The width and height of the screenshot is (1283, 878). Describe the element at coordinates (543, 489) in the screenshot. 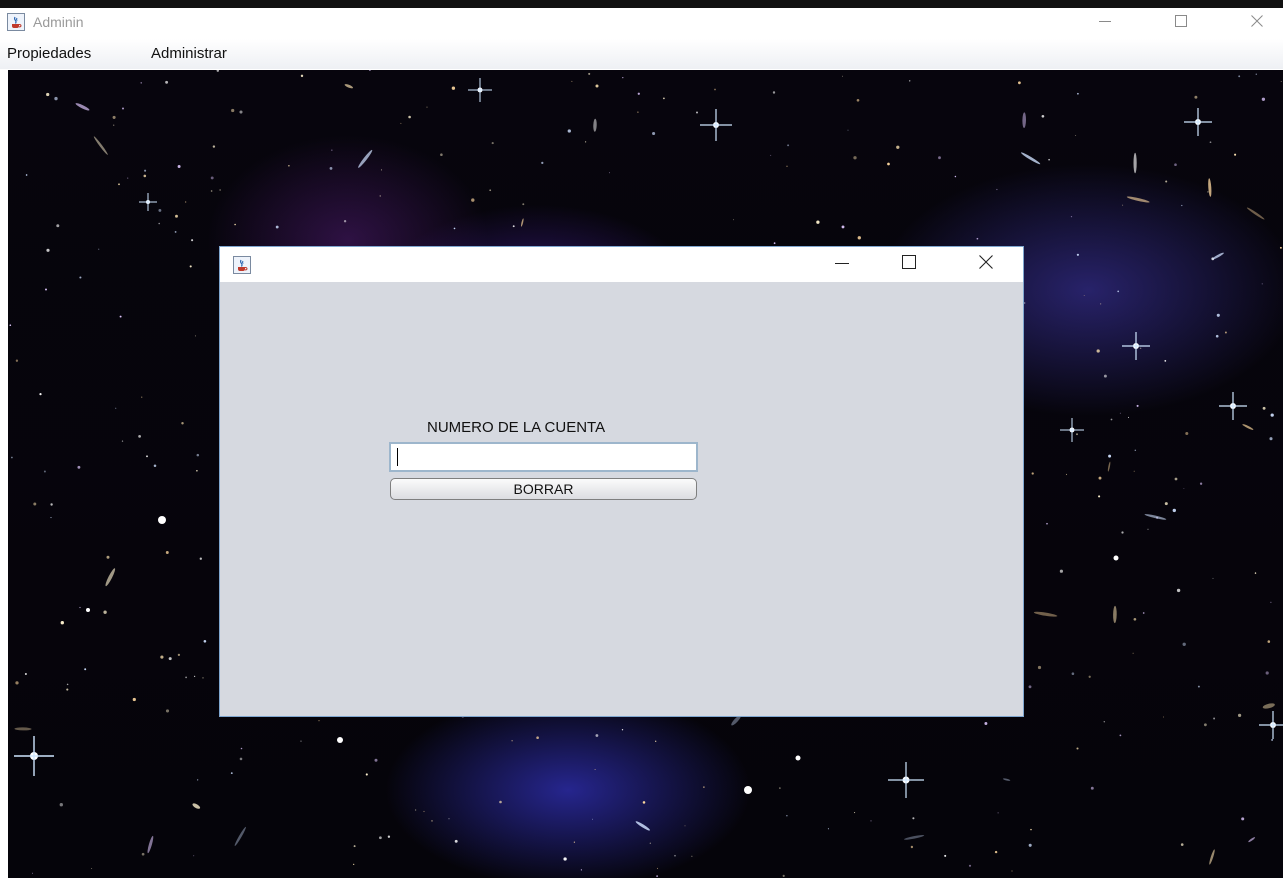

I see `delete-button: BORRAR` at that location.